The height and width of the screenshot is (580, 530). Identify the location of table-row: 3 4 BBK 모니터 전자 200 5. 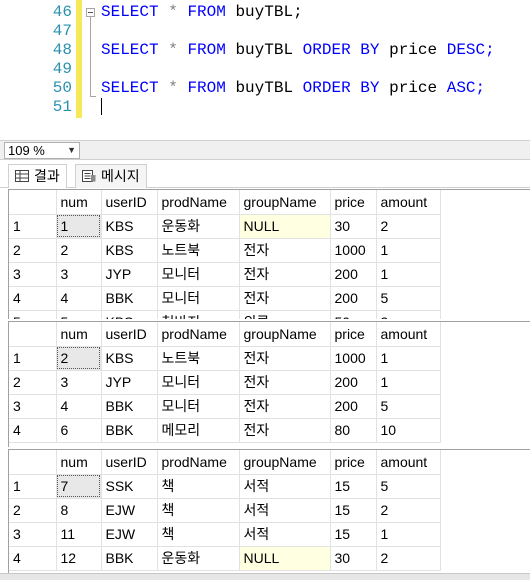
(225, 406).